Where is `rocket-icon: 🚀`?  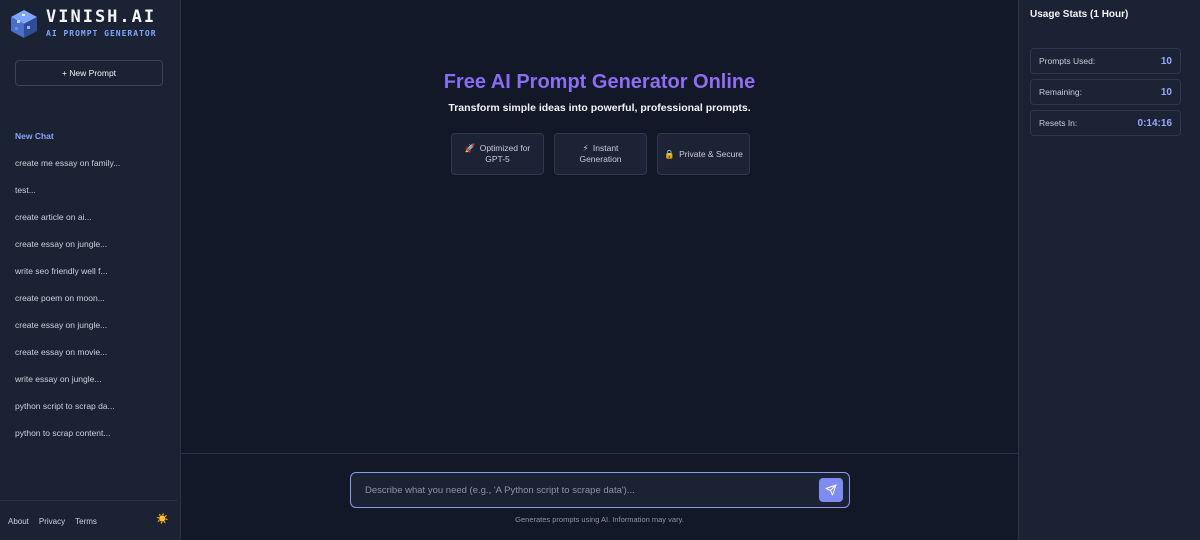 rocket-icon: 🚀 is located at coordinates (470, 148).